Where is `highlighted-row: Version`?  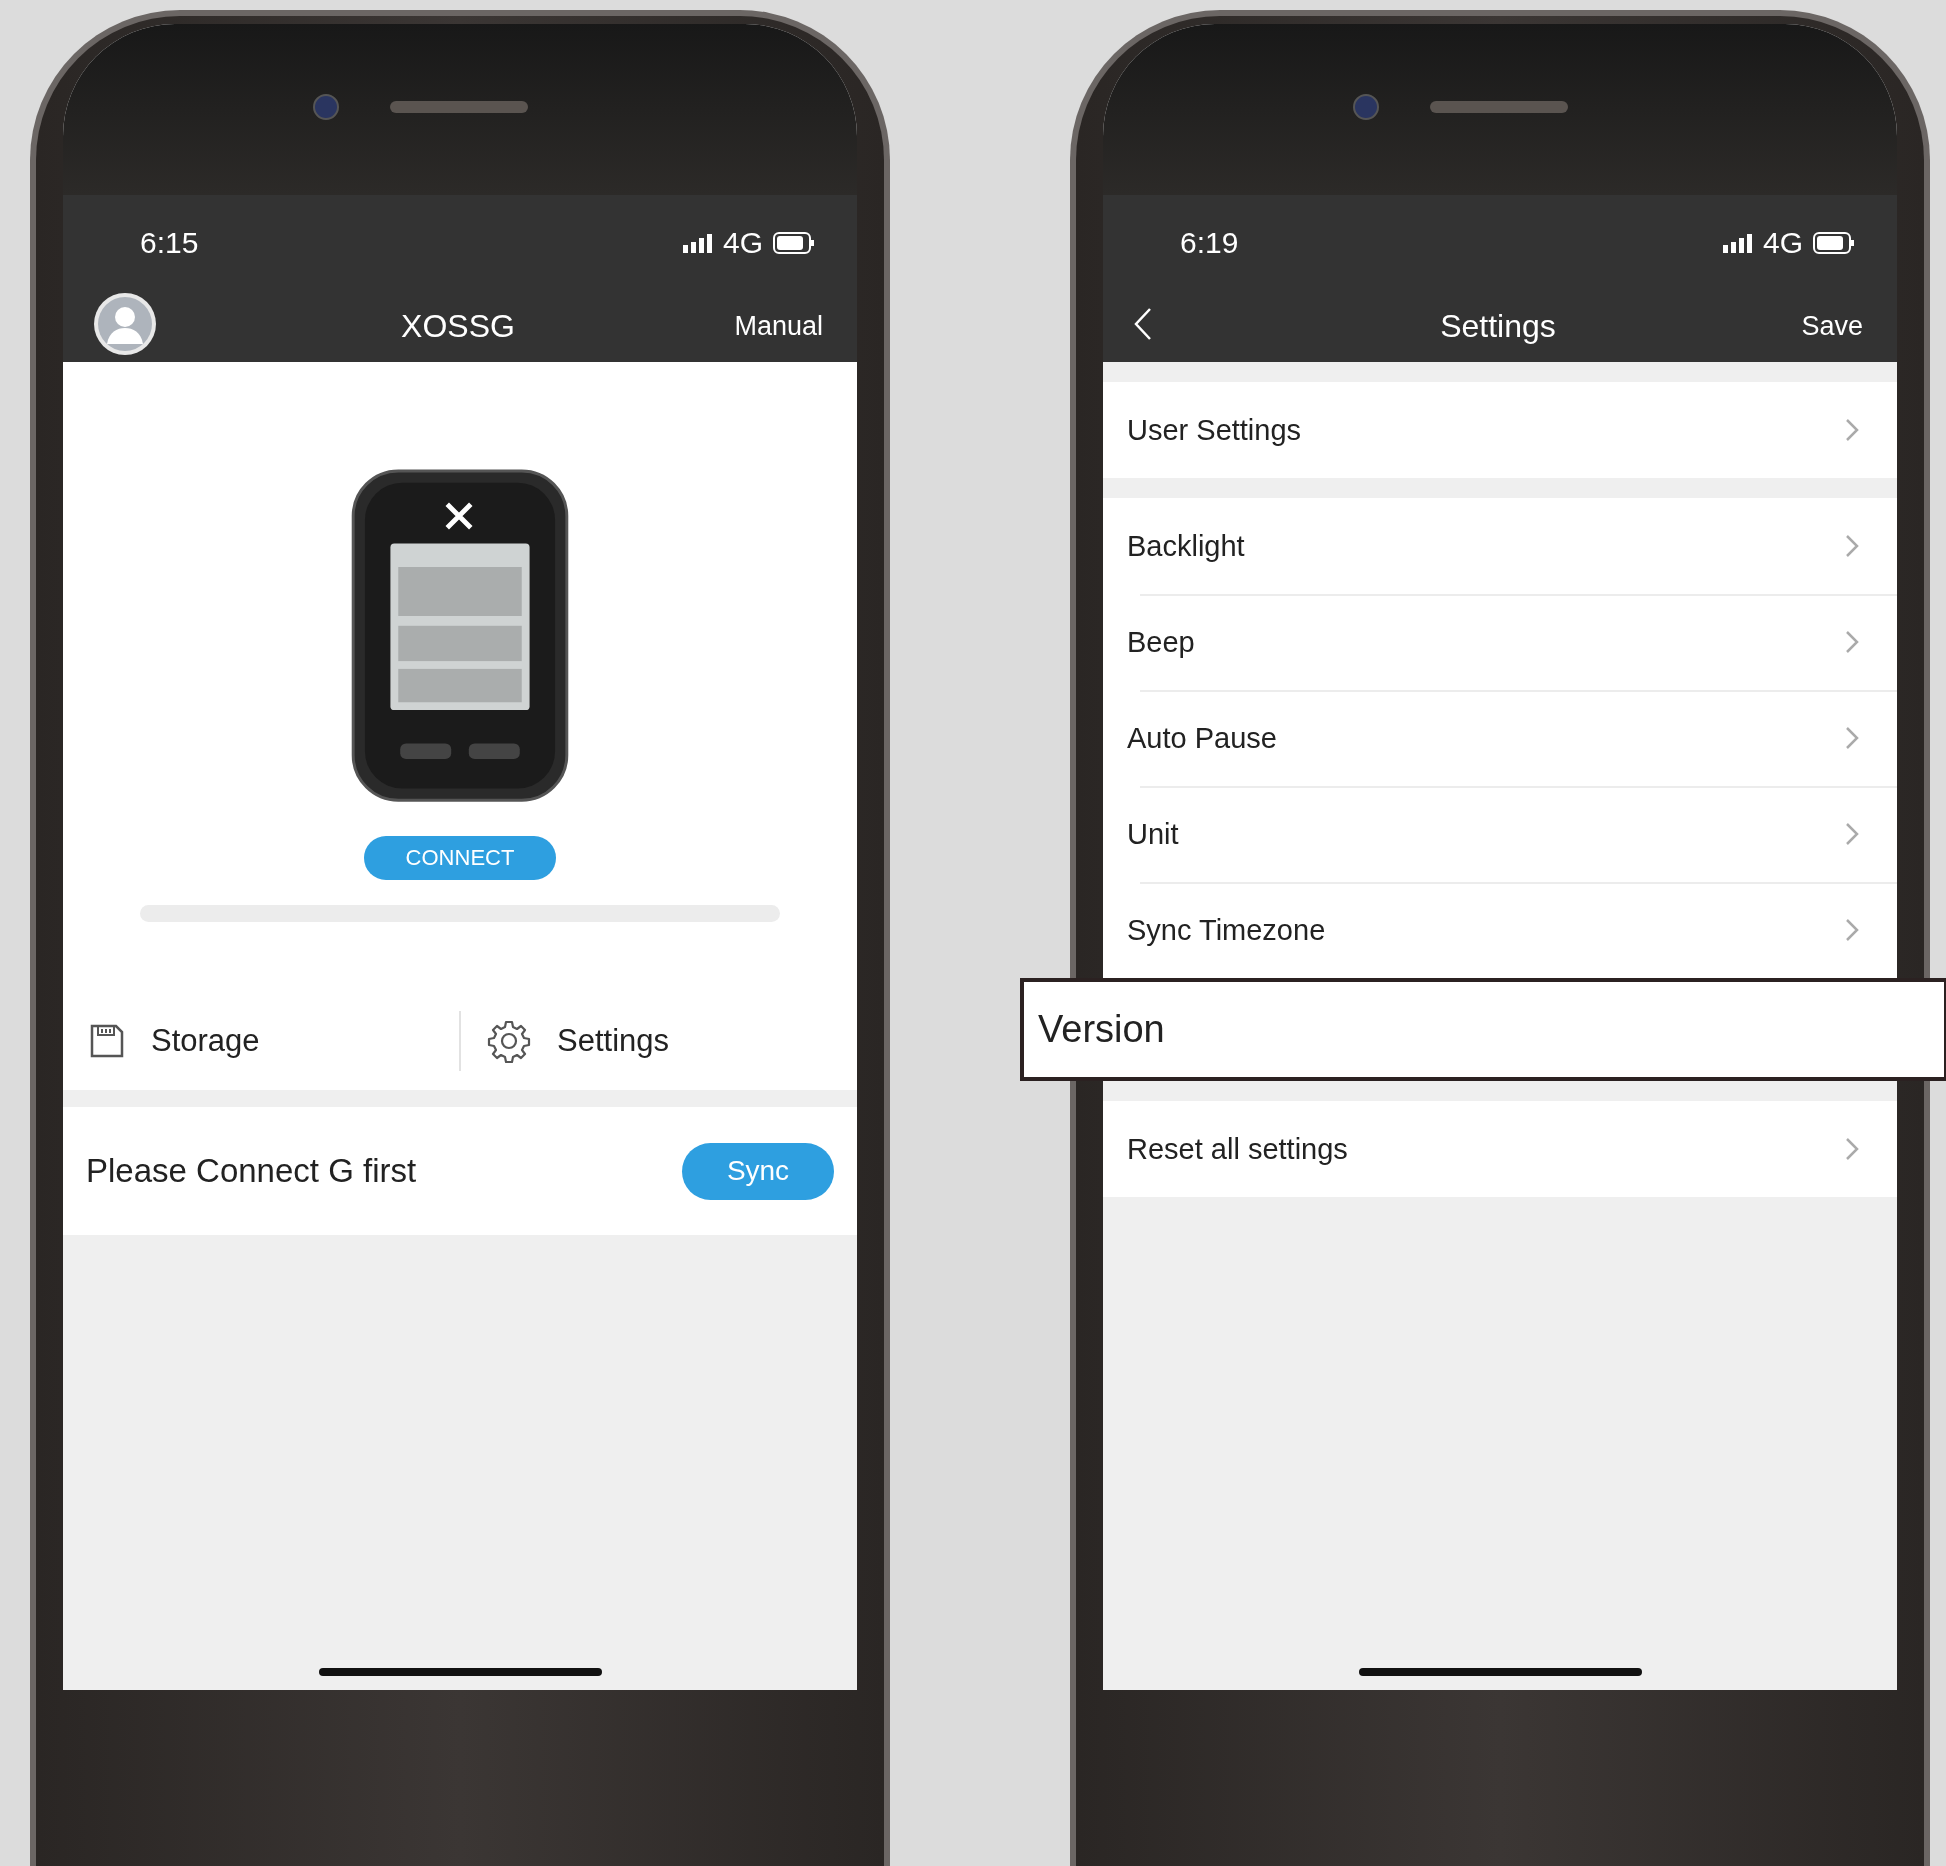 highlighted-row: Version is located at coordinates (1483, 1029).